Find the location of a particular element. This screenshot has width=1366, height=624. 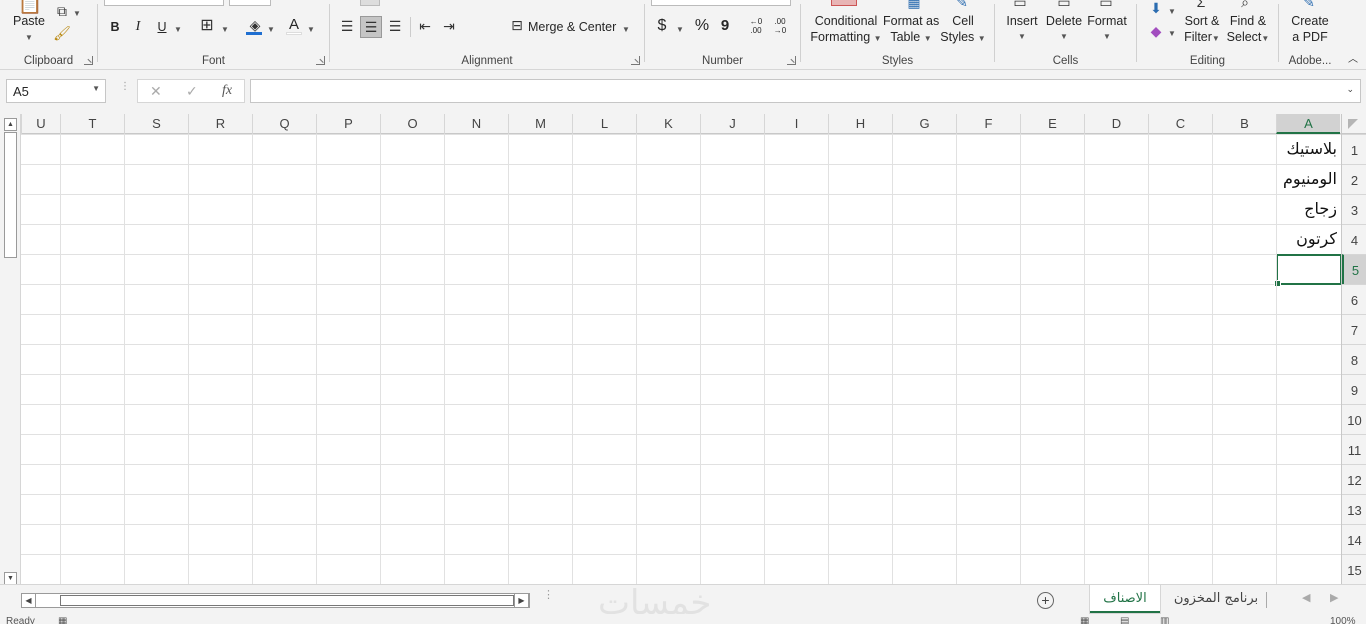

italic-button: I is located at coordinates (138, 27).